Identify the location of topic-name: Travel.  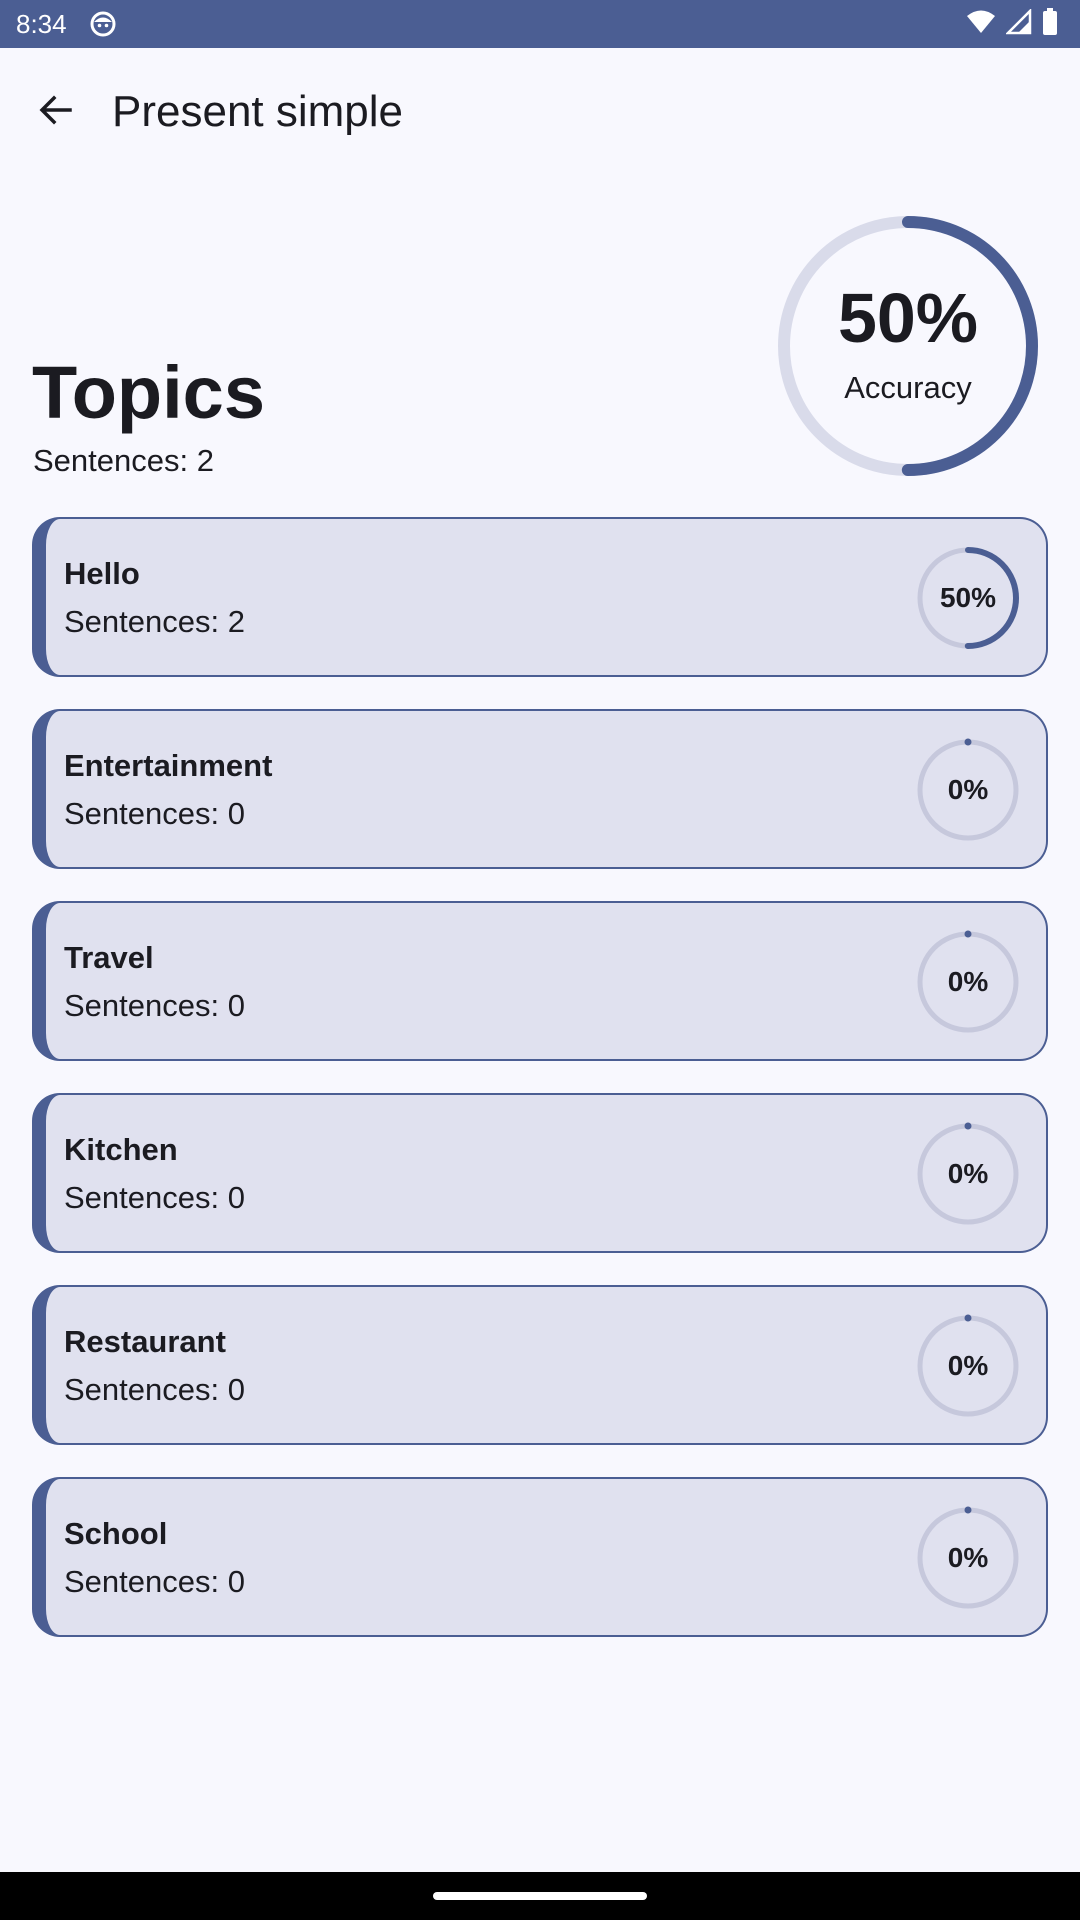
(109, 957).